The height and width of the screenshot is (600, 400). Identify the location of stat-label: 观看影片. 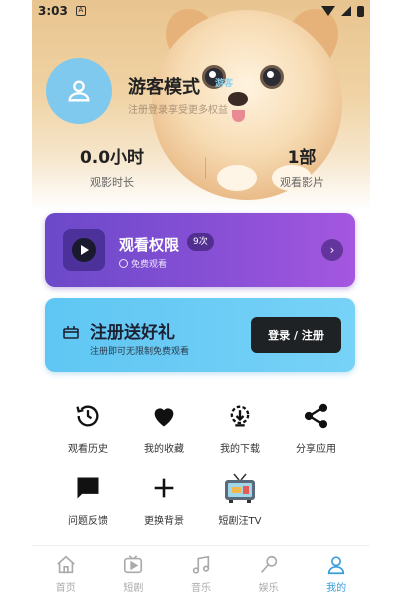
(302, 182).